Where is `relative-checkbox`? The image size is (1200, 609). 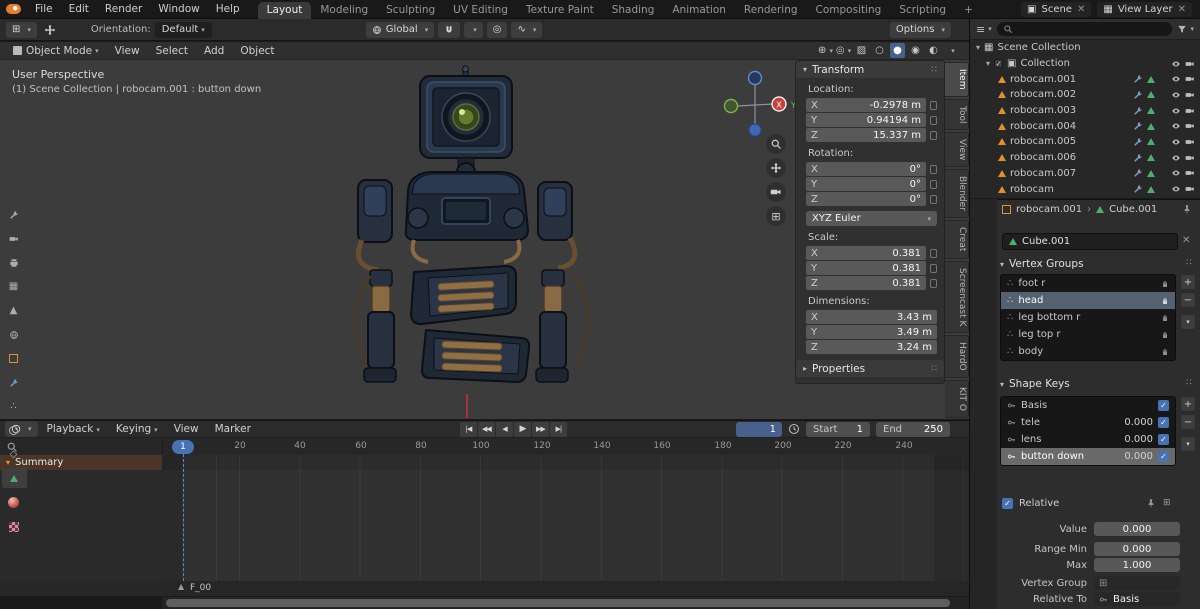 relative-checkbox is located at coordinates (1007, 503).